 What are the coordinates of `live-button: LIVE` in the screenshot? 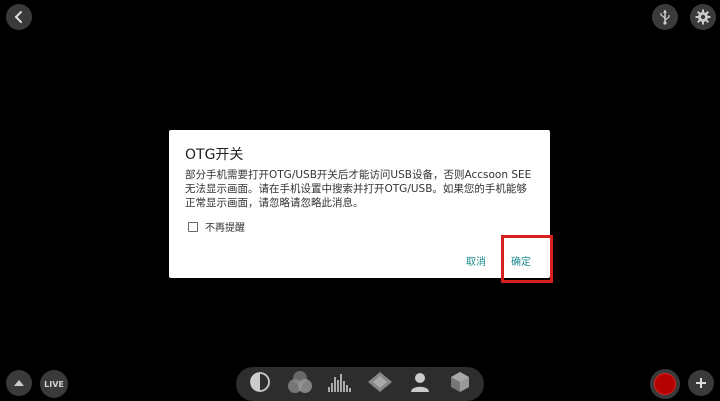 It's located at (54, 384).